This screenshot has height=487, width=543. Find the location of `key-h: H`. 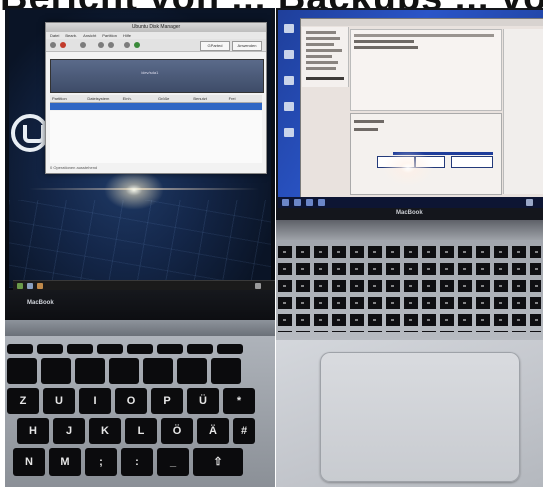

key-h: H is located at coordinates (33, 431).